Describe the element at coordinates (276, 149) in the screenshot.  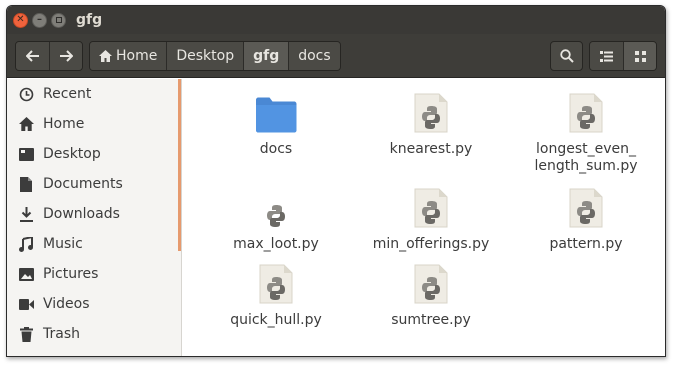
I see `file-label: docs` at that location.